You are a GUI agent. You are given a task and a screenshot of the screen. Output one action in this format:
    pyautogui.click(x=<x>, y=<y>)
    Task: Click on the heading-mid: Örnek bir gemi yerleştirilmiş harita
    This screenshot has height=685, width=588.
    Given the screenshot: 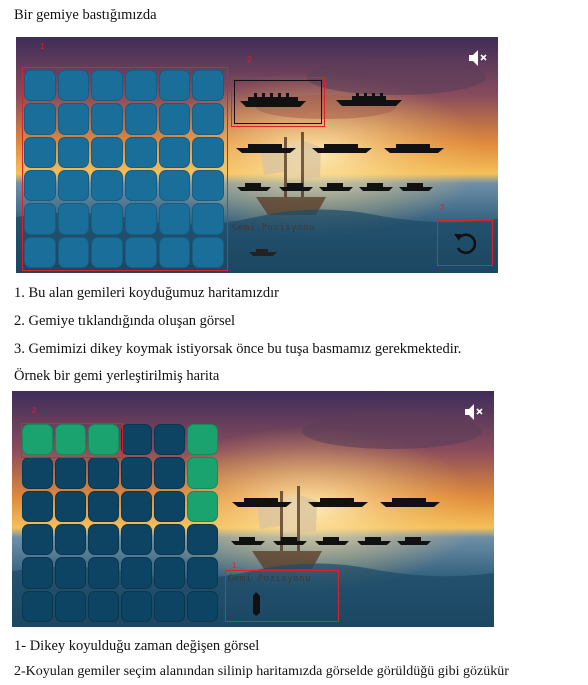 What is the action you would take?
    pyautogui.click(x=117, y=376)
    